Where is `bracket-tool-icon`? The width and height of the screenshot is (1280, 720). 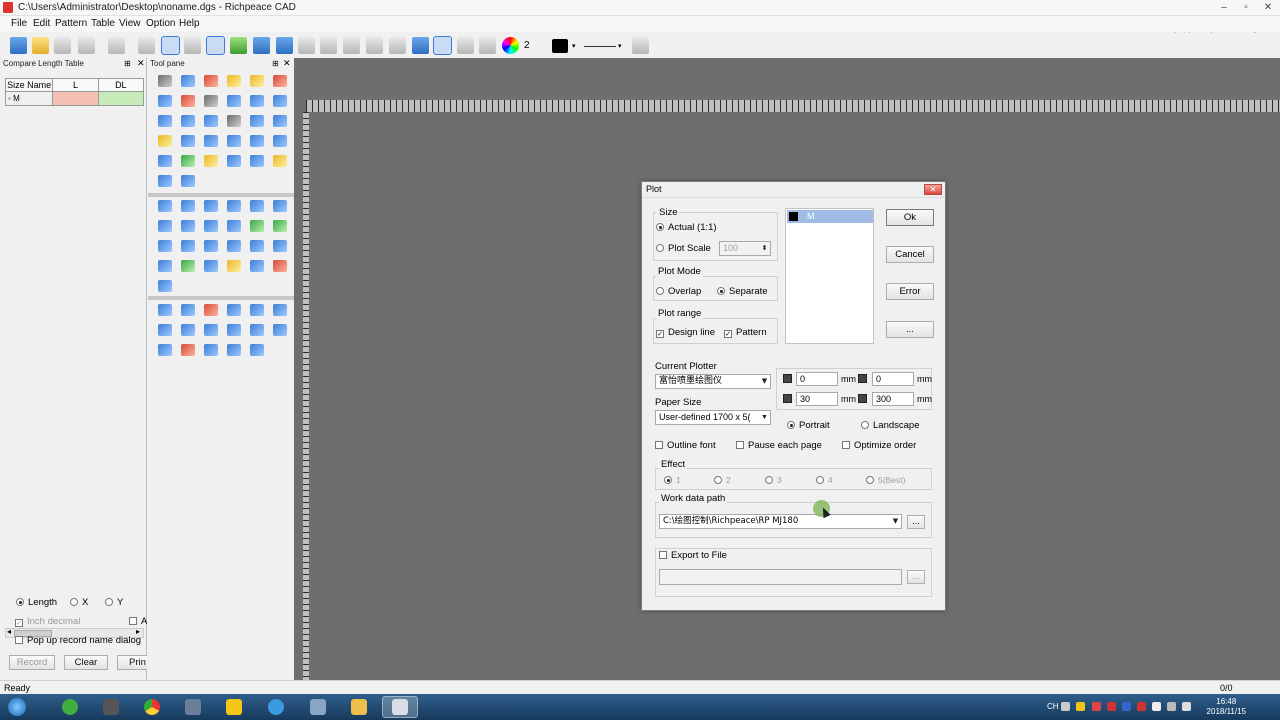 bracket-tool-icon is located at coordinates (233, 350).